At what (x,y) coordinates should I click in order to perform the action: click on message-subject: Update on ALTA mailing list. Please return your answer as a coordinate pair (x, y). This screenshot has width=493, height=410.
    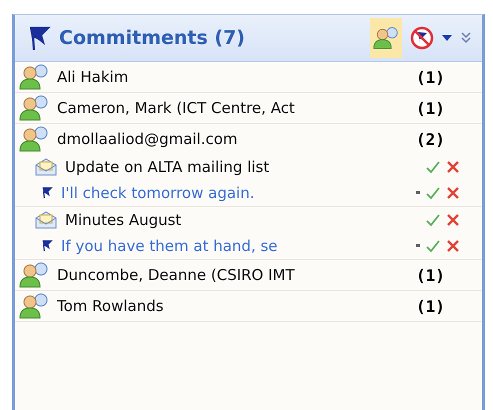
    Looking at the image, I should click on (241, 167).